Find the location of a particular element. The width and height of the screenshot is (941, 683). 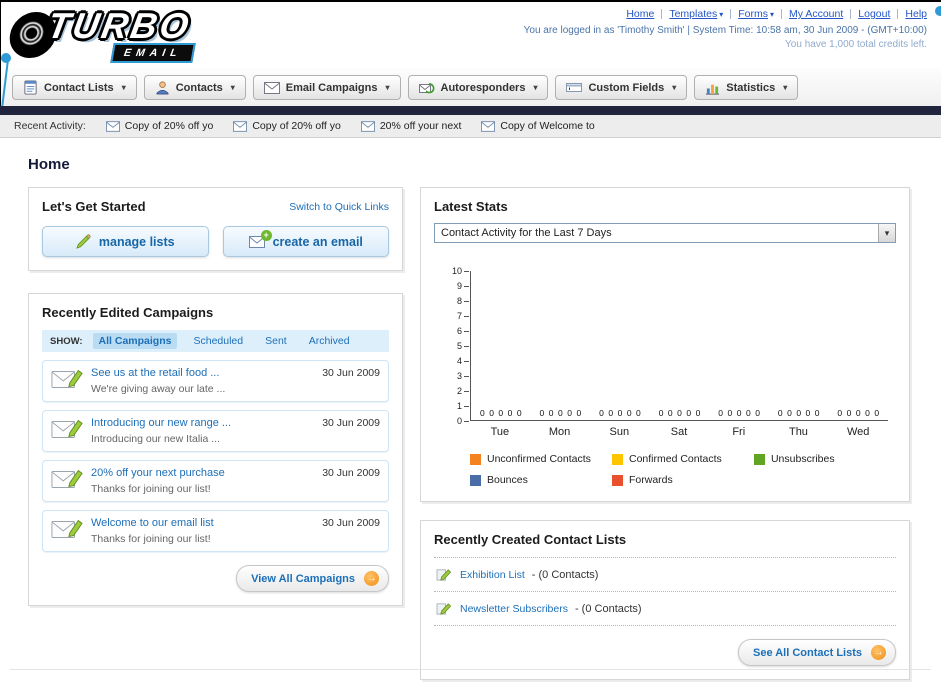

contact-list-link: Exhibition List is located at coordinates (492, 575).